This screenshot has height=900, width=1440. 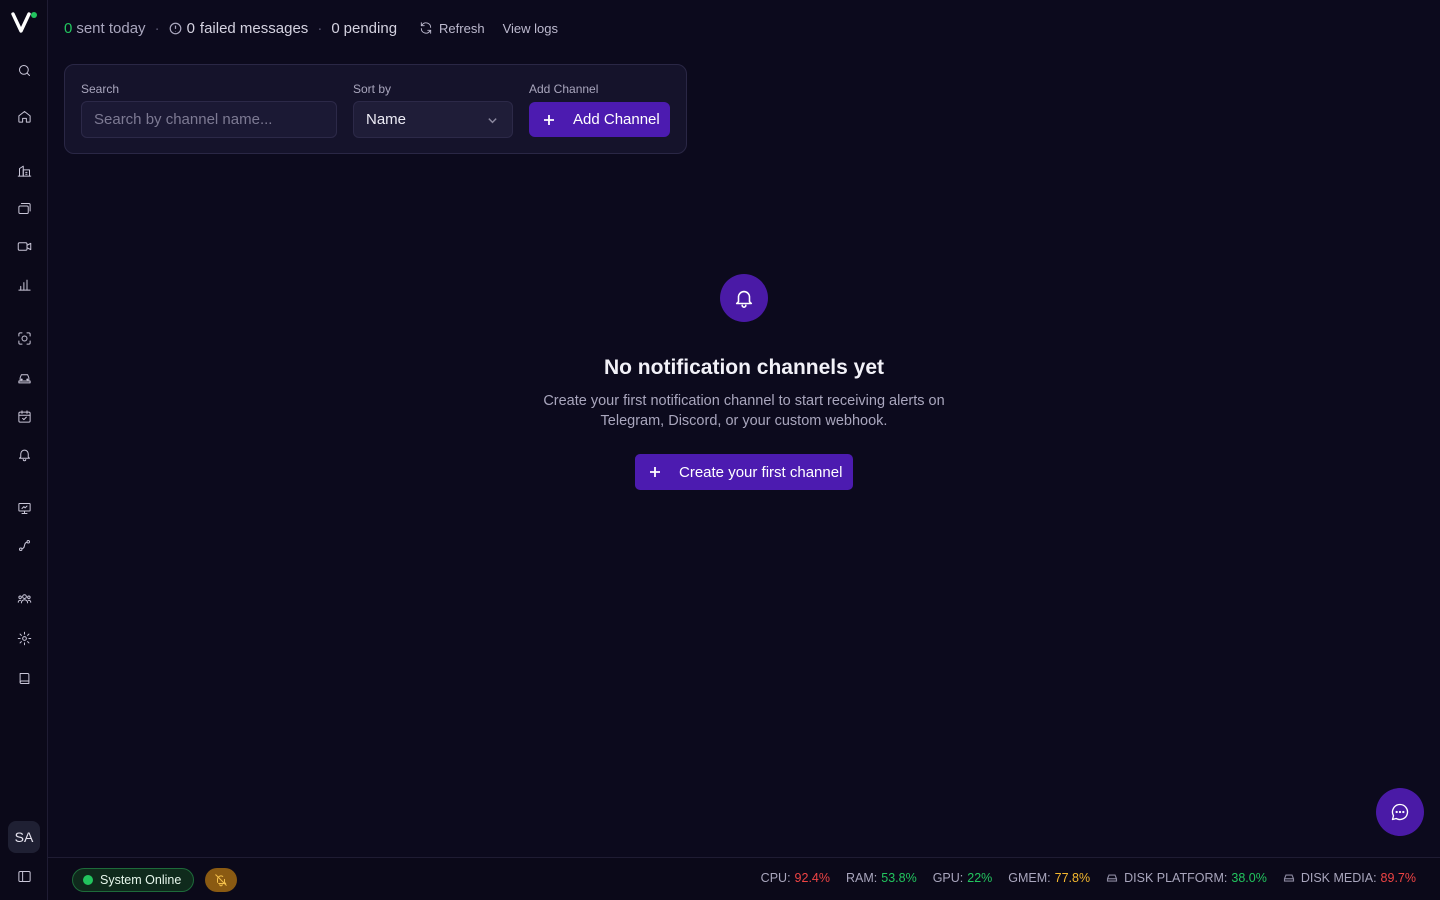 What do you see at coordinates (1249, 878) in the screenshot?
I see `disk-platform-value: 38.0%` at bounding box center [1249, 878].